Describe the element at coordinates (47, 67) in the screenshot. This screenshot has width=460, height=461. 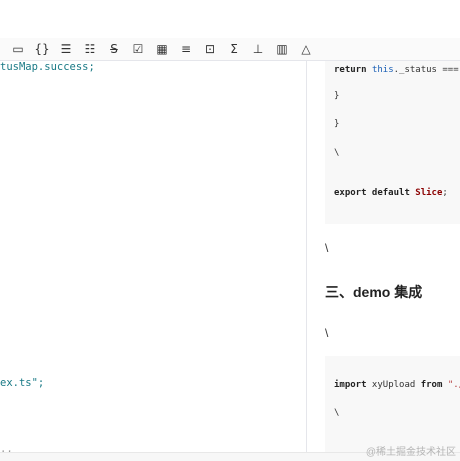
I see `editor-line: tusMap.success;` at that location.